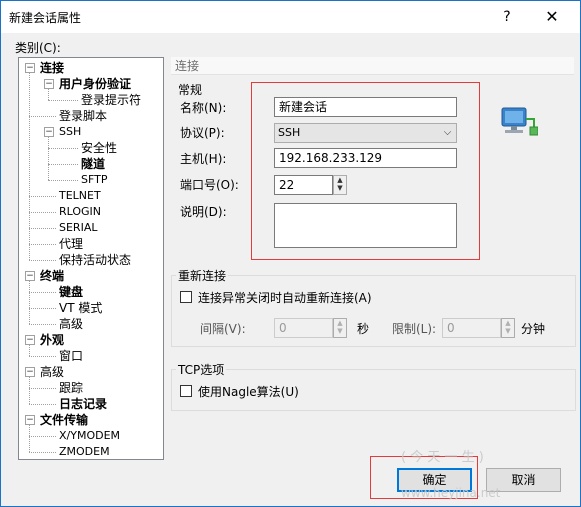 Image resolution: width=581 pixels, height=507 pixels. What do you see at coordinates (186, 391) in the screenshot?
I see `nagle-checkbox` at bounding box center [186, 391].